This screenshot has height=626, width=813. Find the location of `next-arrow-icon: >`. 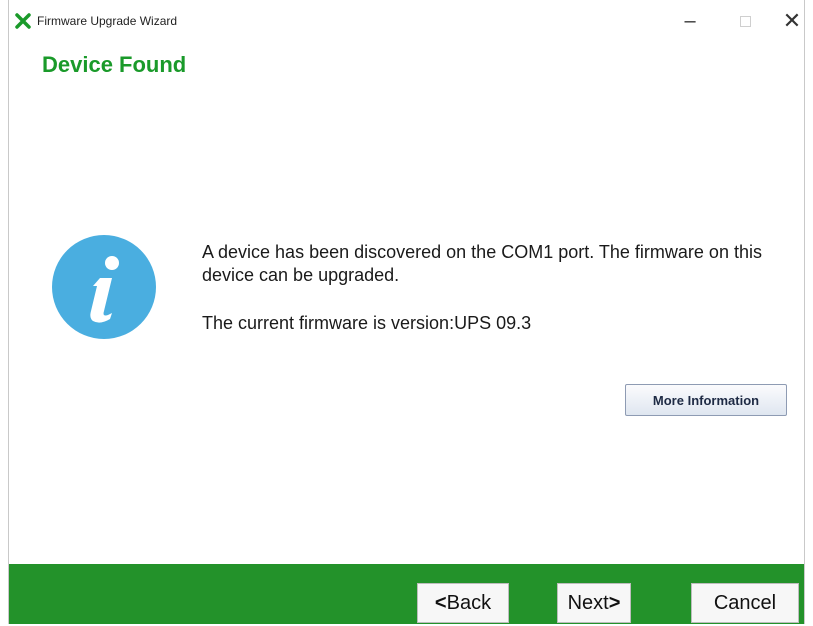

next-arrow-icon: > is located at coordinates (614, 602).